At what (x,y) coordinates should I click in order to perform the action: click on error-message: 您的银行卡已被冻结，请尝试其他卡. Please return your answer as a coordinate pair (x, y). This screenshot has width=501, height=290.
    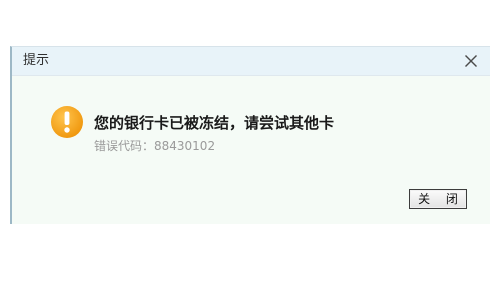
    Looking at the image, I should click on (214, 123).